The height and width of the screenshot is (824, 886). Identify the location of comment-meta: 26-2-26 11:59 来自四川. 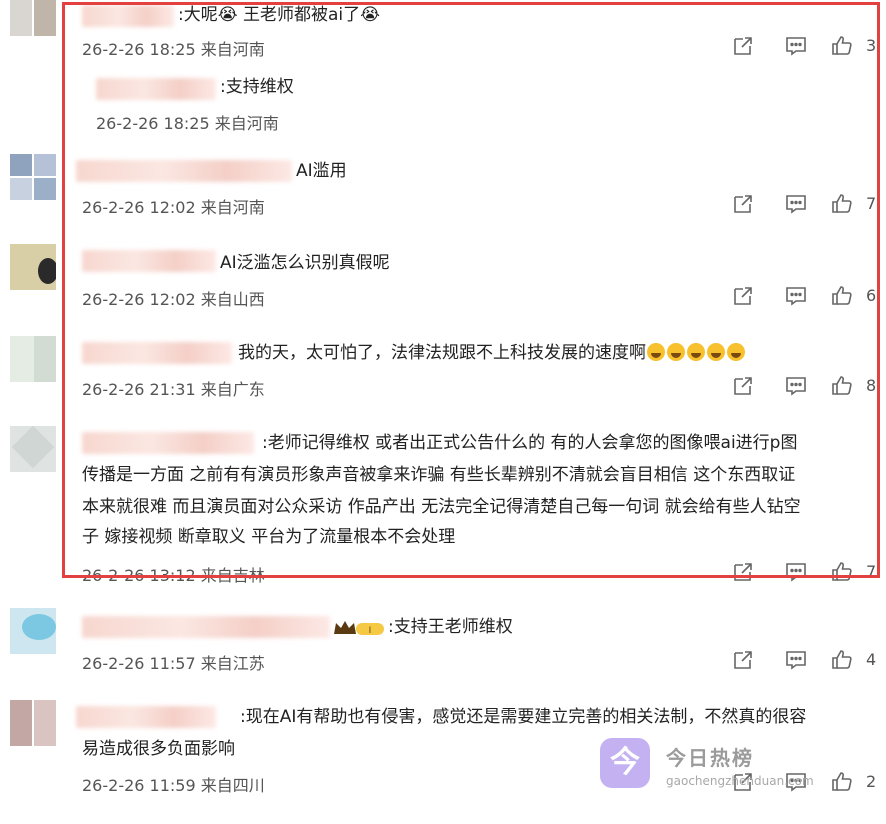
(173, 784).